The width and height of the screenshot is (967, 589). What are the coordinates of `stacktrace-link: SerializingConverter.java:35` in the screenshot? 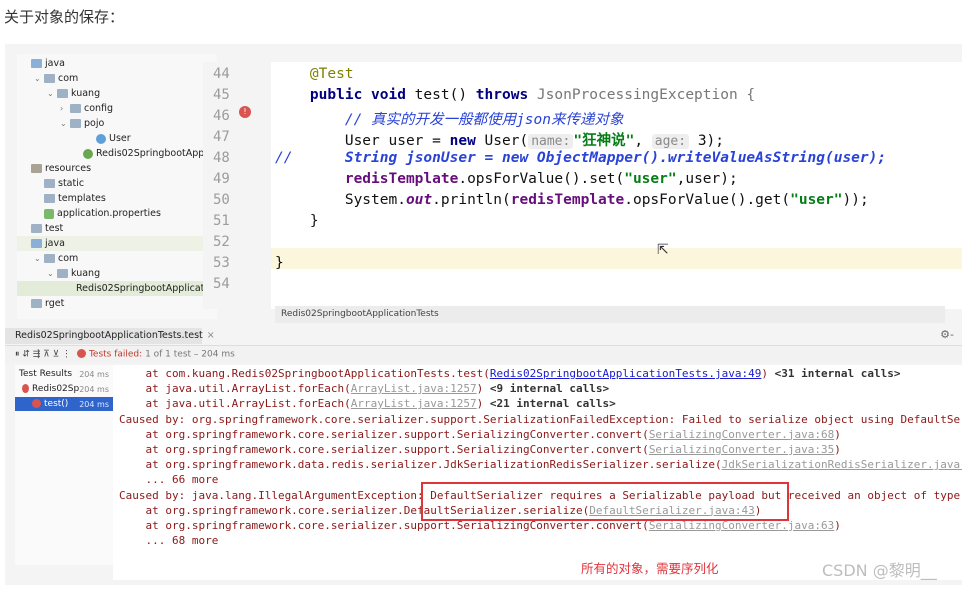 It's located at (741, 449).